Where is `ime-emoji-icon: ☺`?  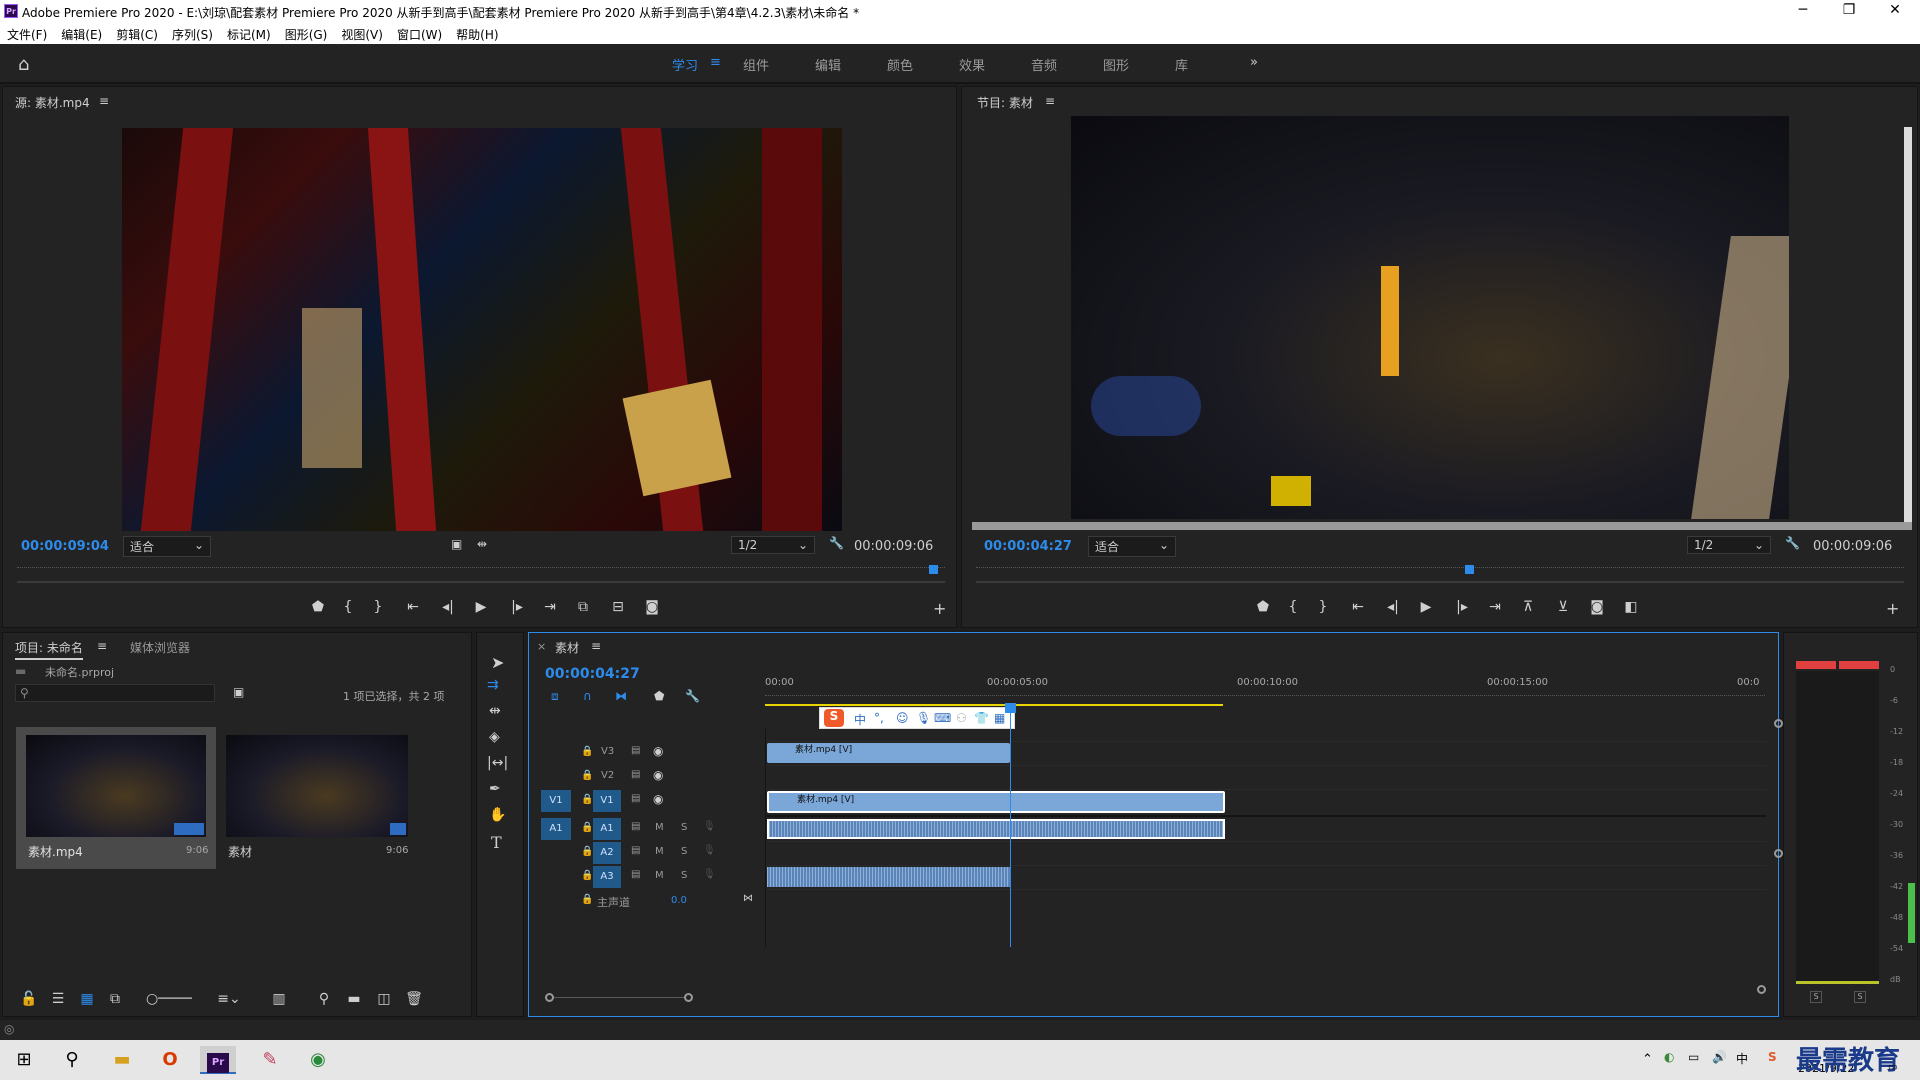
ime-emoji-icon: ☺ is located at coordinates (902, 718).